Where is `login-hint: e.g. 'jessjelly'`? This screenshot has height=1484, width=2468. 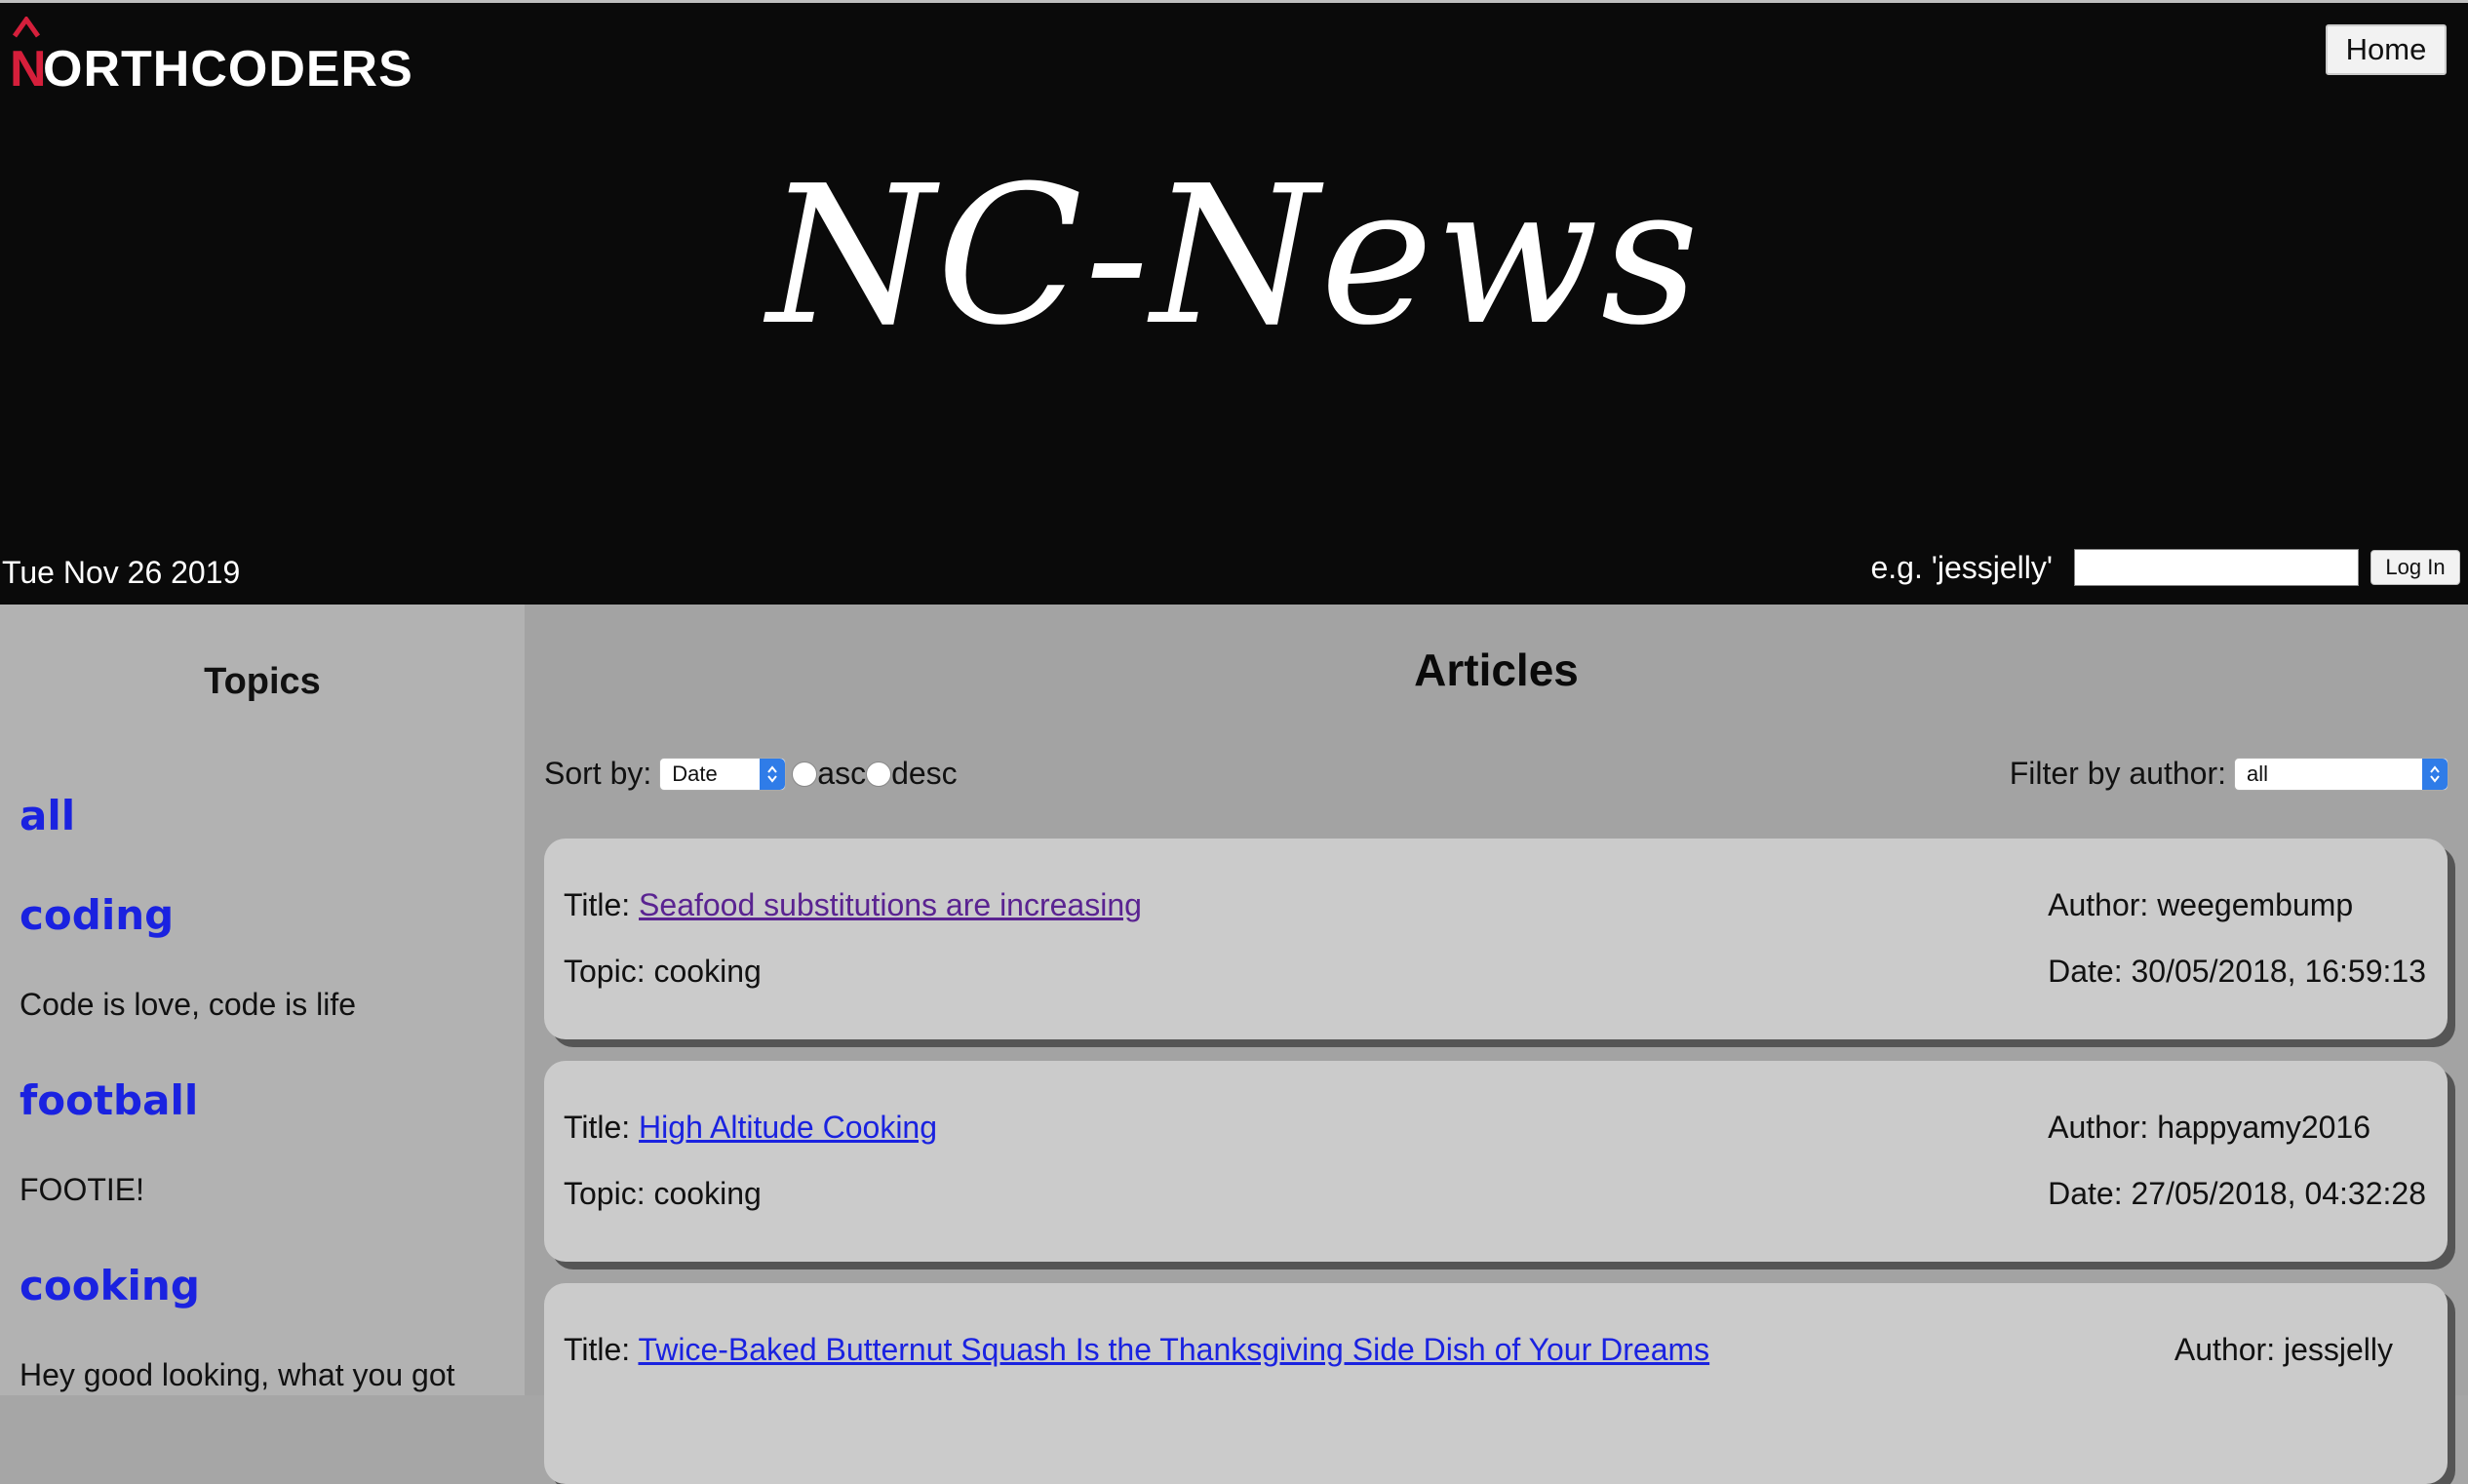
login-hint: e.g. 'jessjelly' is located at coordinates (1961, 567).